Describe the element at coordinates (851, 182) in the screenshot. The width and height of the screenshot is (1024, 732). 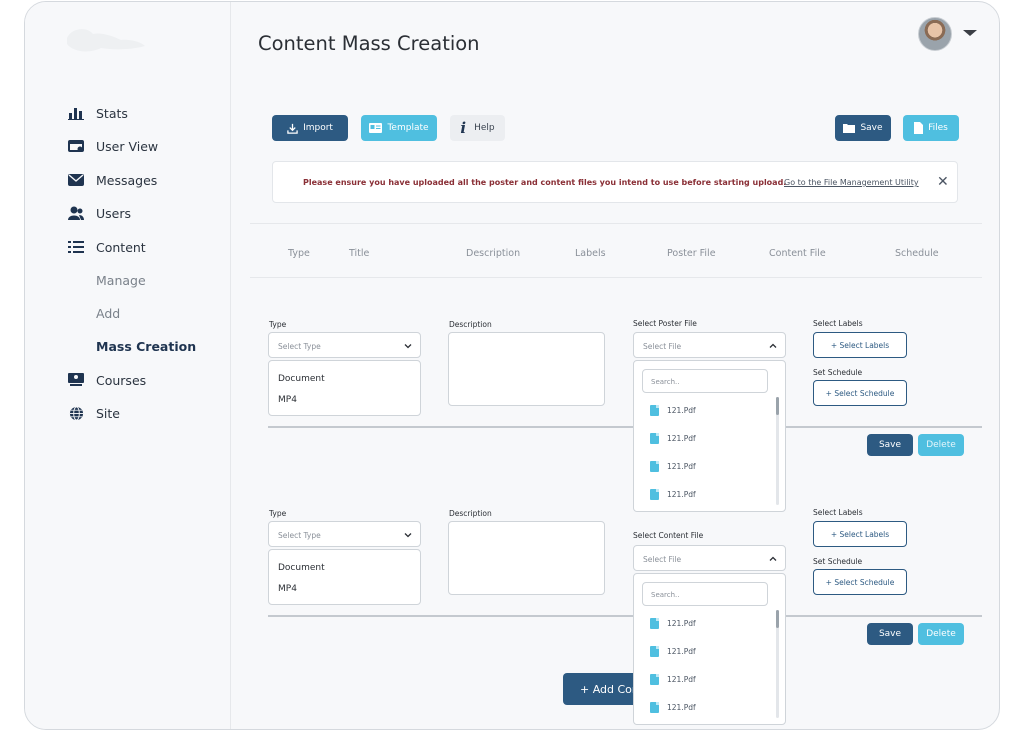
I see `file-management-link: Go to the File Management Utility` at that location.